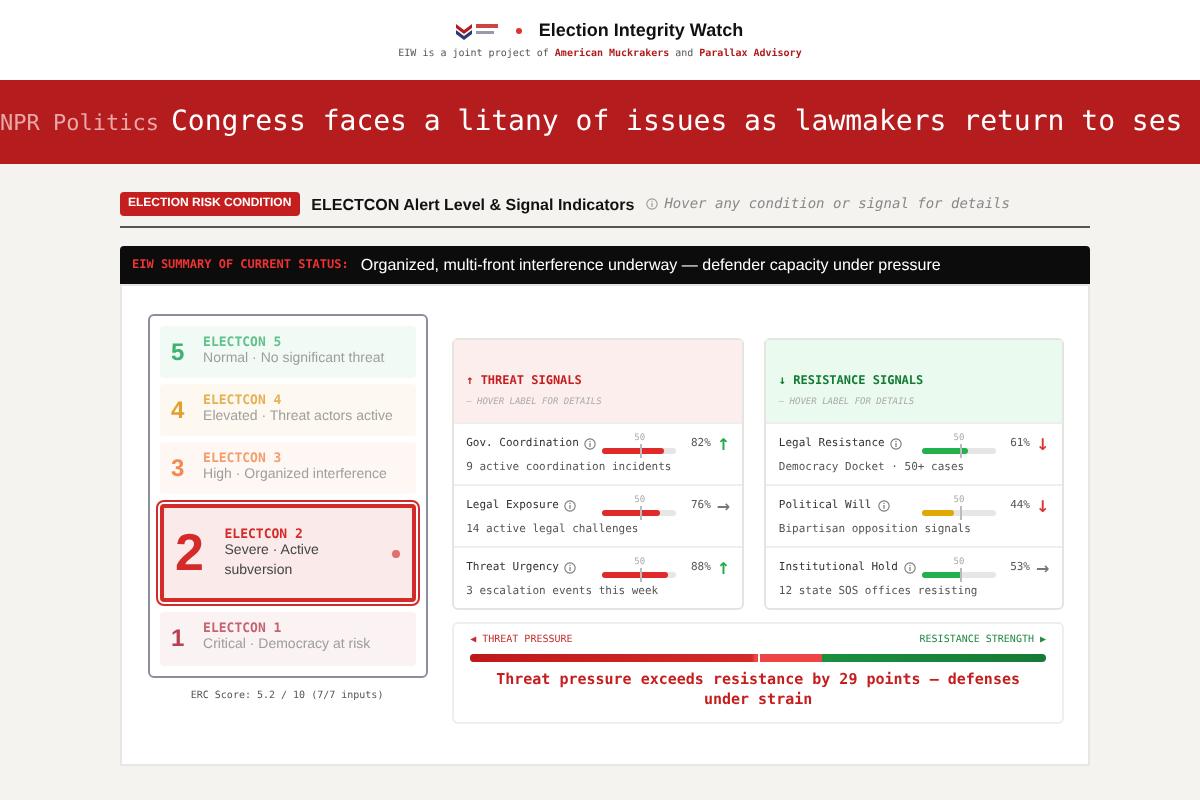 The width and height of the screenshot is (1200, 800). I want to click on level-number: 2, so click(191, 553).